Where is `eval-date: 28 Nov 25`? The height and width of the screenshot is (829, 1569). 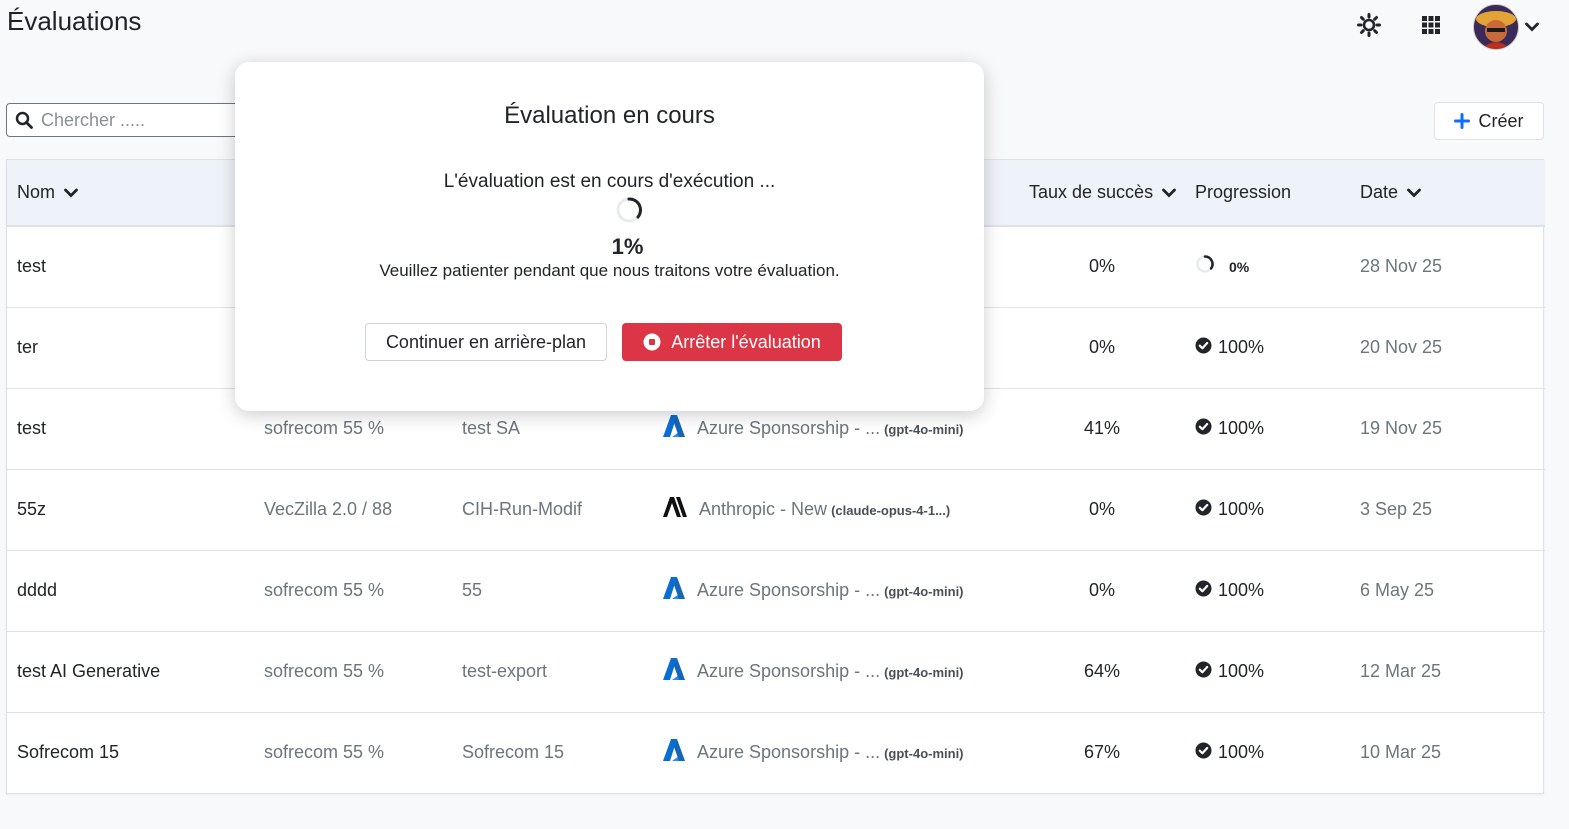 eval-date: 28 Nov 25 is located at coordinates (1401, 266).